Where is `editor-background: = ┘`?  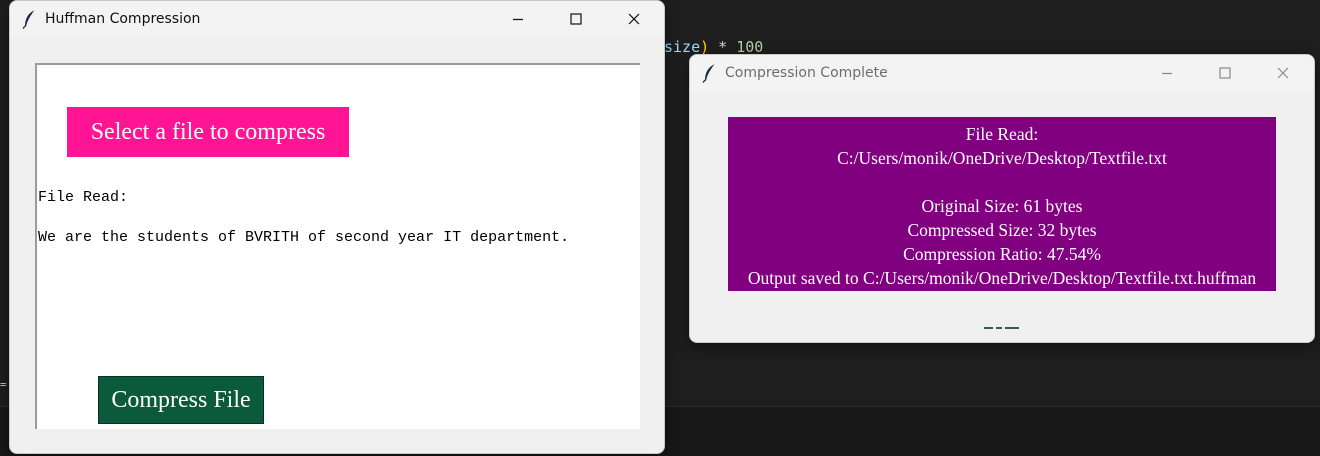
editor-background: = ┘ is located at coordinates (4, 227).